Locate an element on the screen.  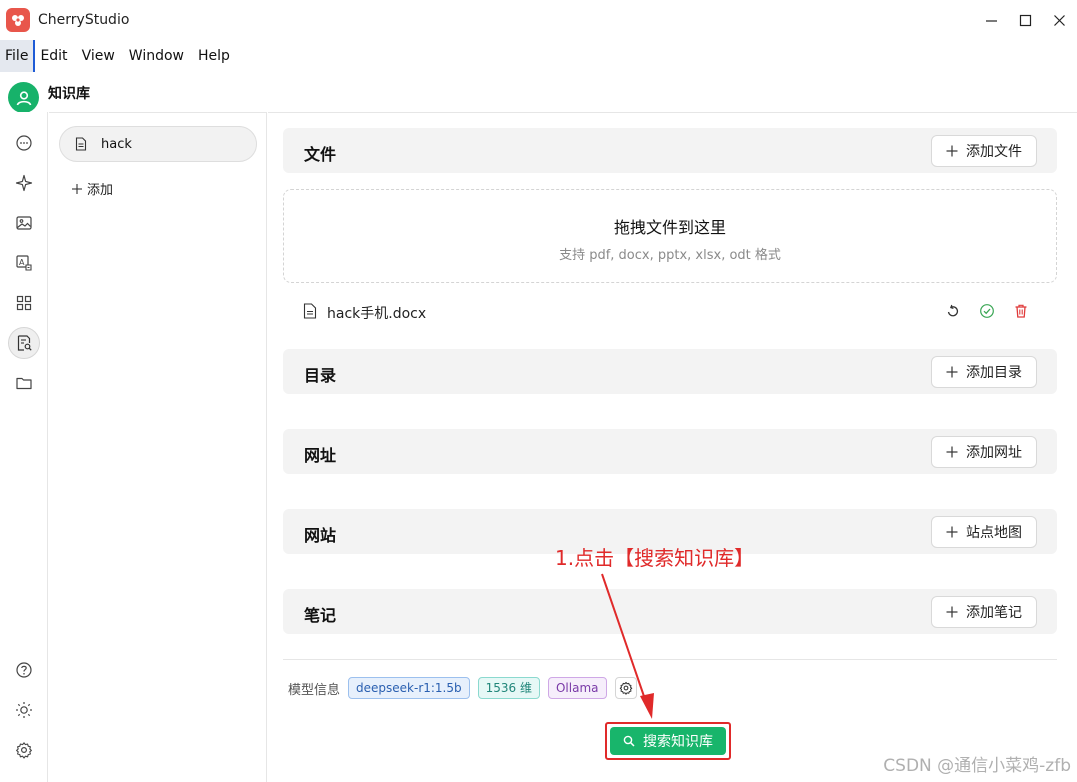
trash-icon is located at coordinates (1021, 311).